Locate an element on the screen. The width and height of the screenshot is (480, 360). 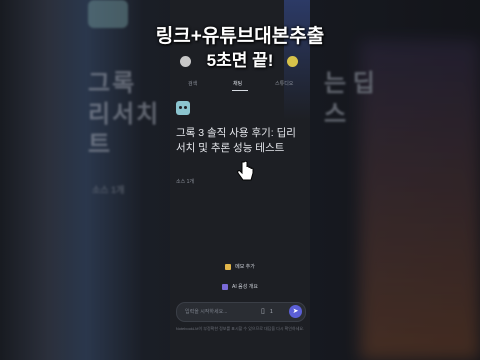
file-icon: ▯ is located at coordinates (263, 311).